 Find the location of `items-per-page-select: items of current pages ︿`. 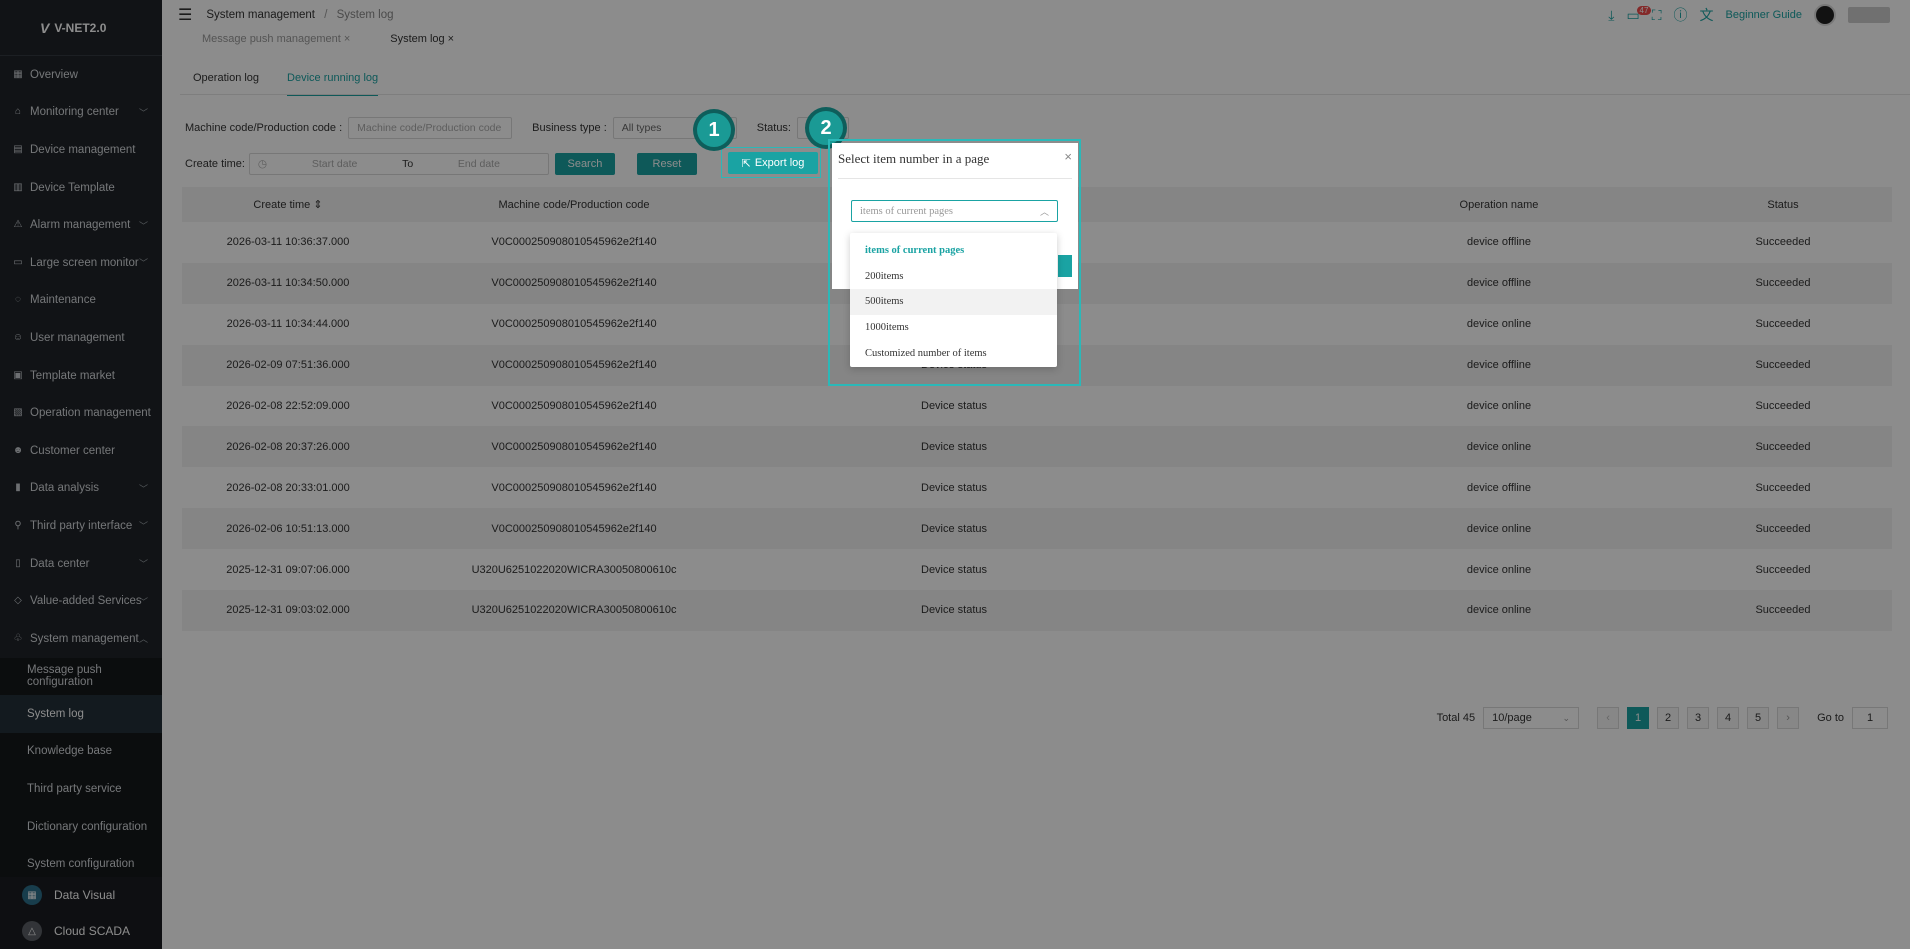

items-per-page-select: items of current pages ︿ is located at coordinates (954, 211).